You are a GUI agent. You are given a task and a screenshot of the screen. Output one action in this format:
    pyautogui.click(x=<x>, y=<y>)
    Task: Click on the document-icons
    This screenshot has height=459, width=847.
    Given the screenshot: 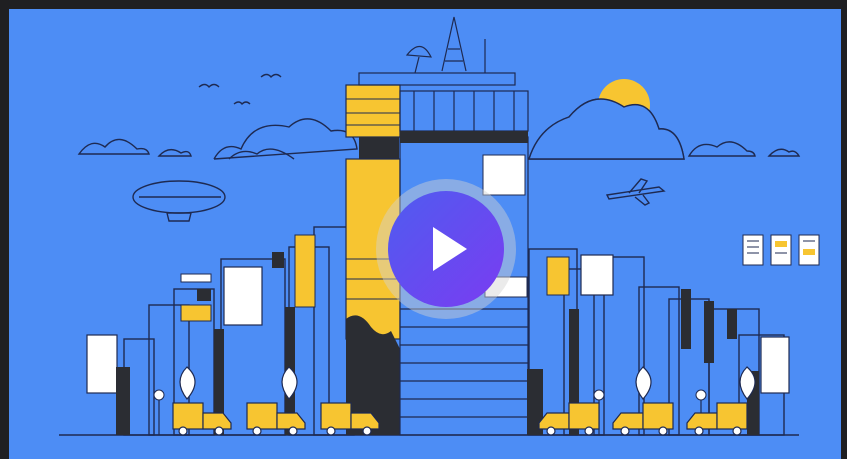 What is the action you would take?
    pyautogui.click(x=781, y=250)
    